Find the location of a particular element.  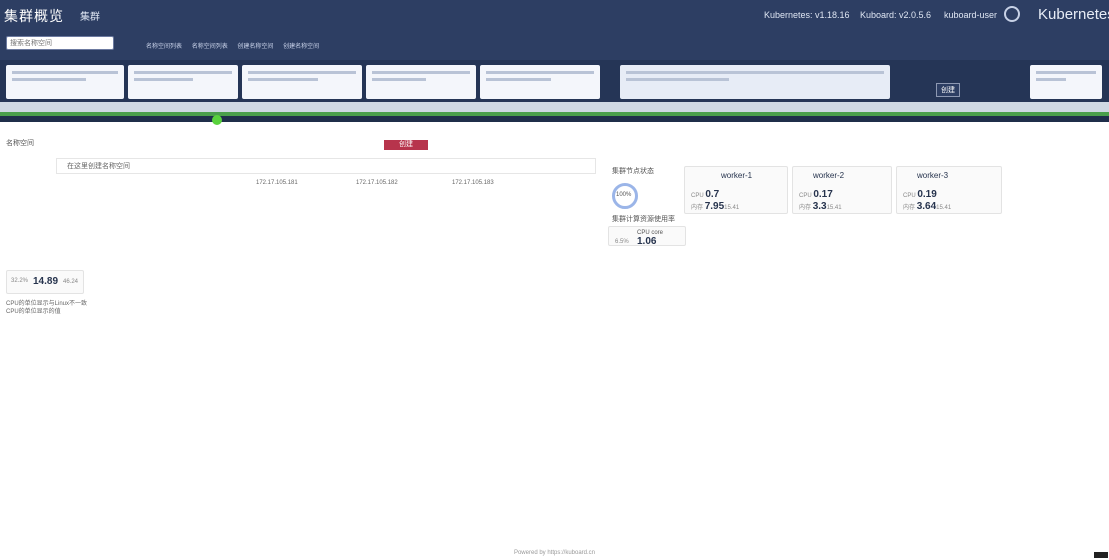

memory-card: 32.2% 14.89 46.24 is located at coordinates (45, 282).